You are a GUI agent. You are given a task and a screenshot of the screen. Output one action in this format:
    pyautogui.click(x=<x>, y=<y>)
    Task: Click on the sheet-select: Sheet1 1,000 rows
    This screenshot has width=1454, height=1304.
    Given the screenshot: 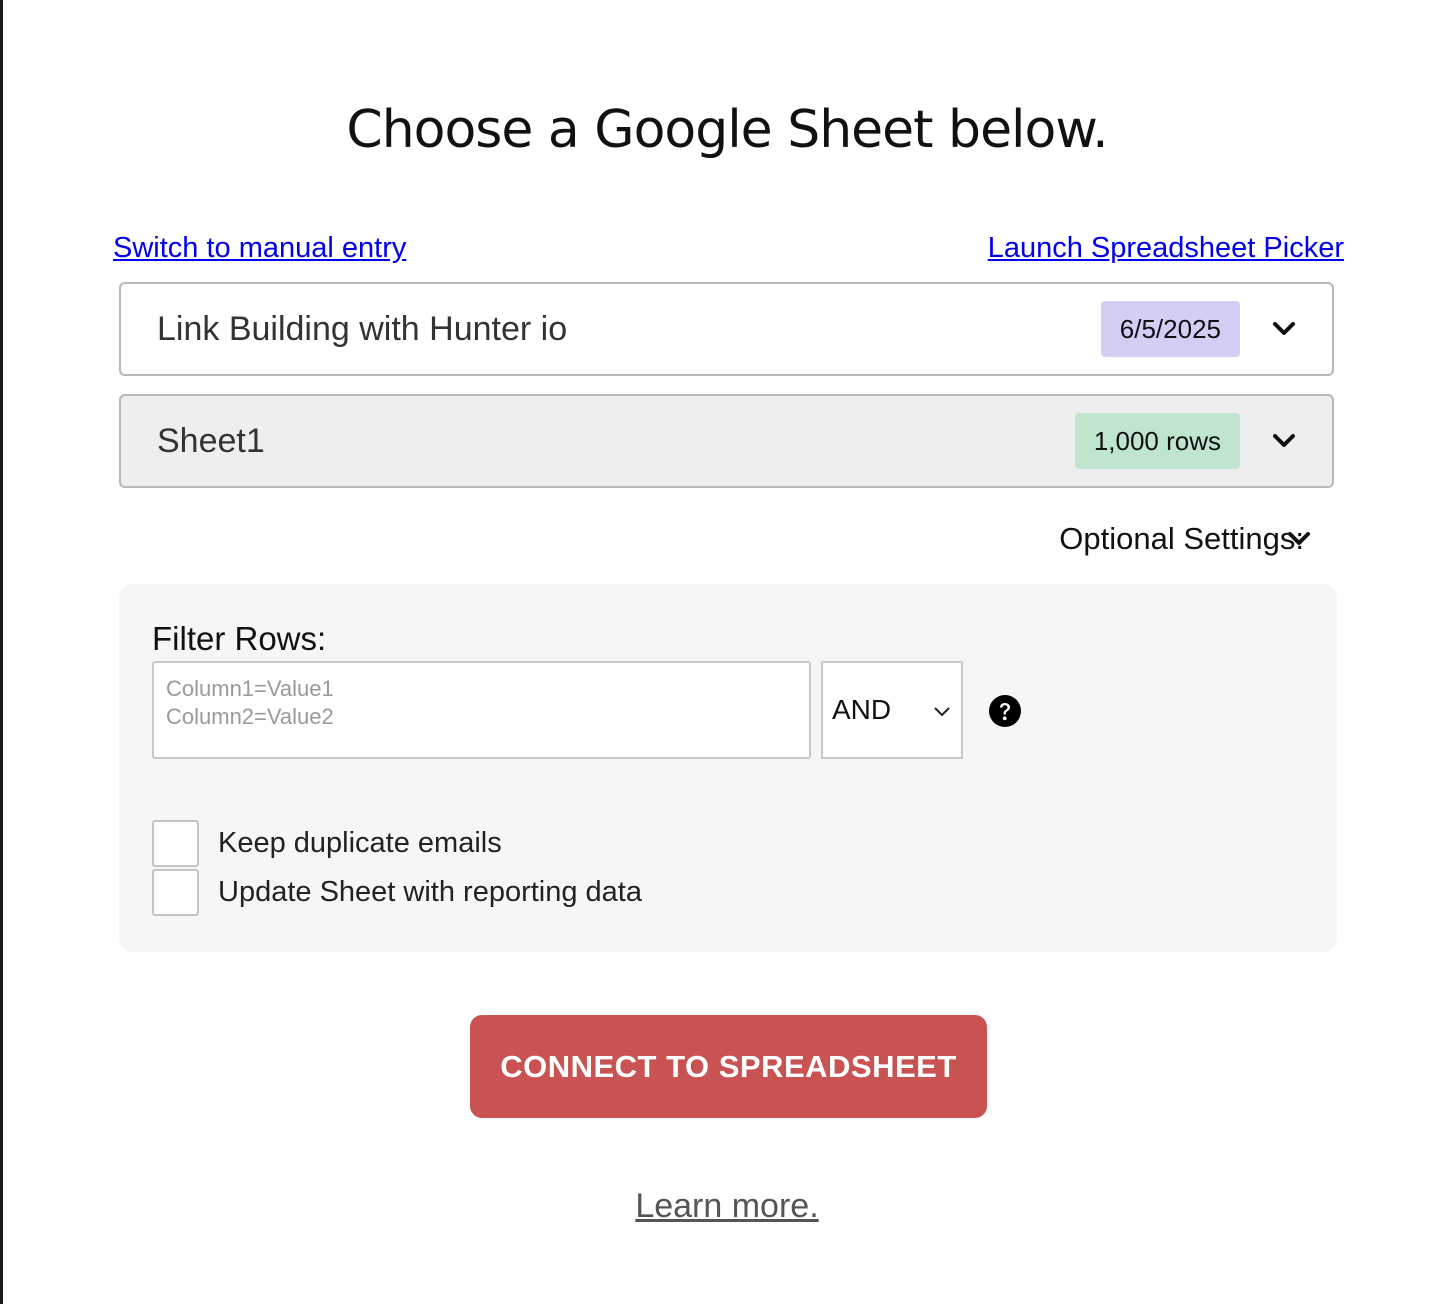 What is the action you would take?
    pyautogui.click(x=726, y=441)
    